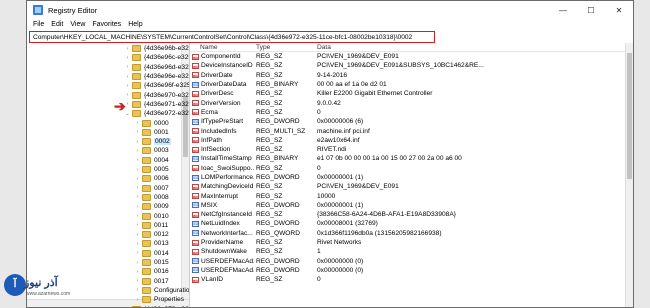 This screenshot has height=308, width=650. What do you see at coordinates (156, 67) in the screenshot?
I see `tree-item: › {4d36e96d-e325-11ce-b` at bounding box center [156, 67].